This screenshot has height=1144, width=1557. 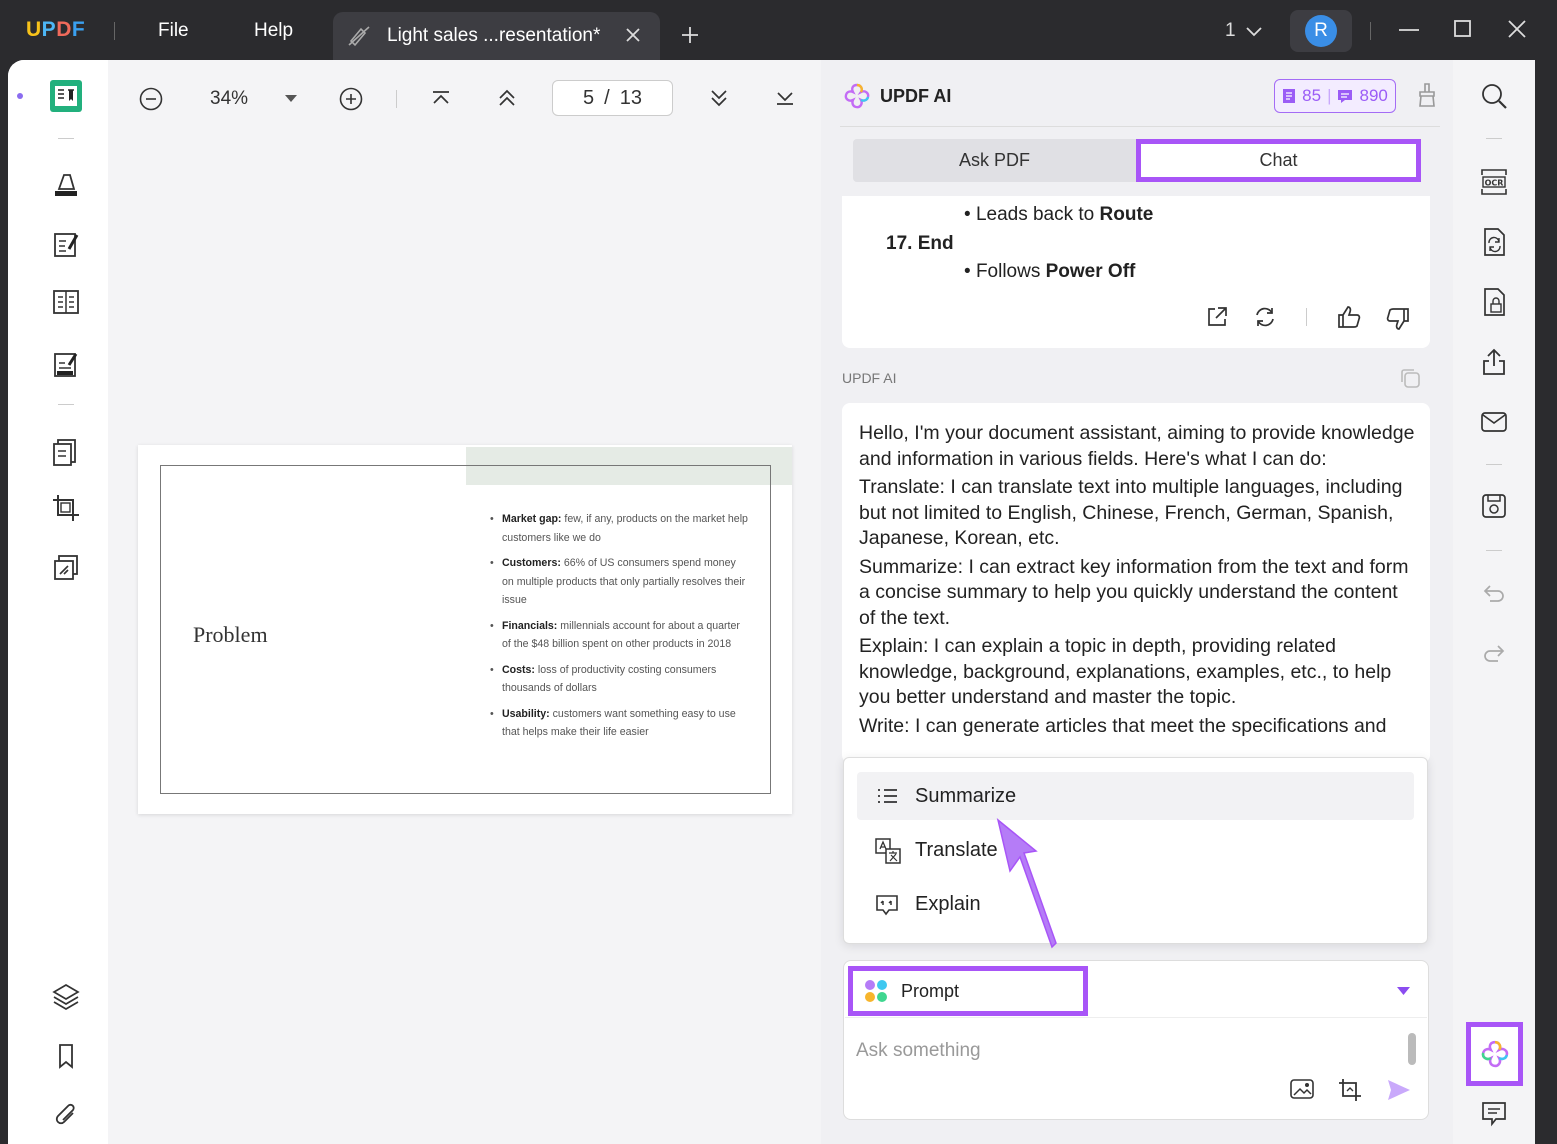 I want to click on window-count: 1, so click(x=1230, y=31).